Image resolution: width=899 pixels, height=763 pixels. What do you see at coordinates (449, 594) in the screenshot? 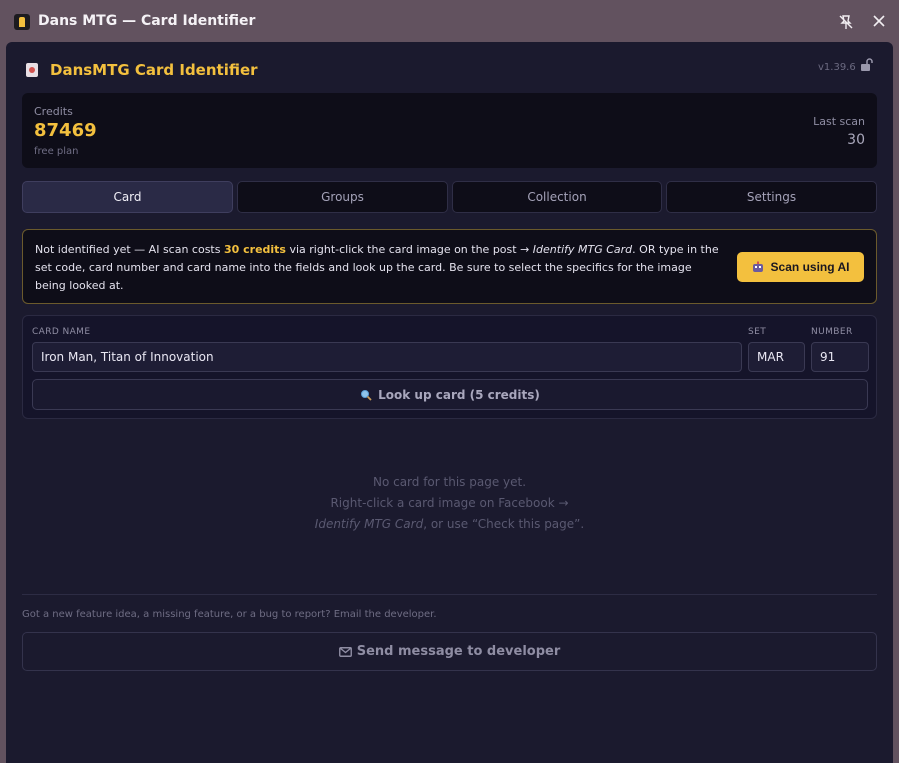
I see `divider` at bounding box center [449, 594].